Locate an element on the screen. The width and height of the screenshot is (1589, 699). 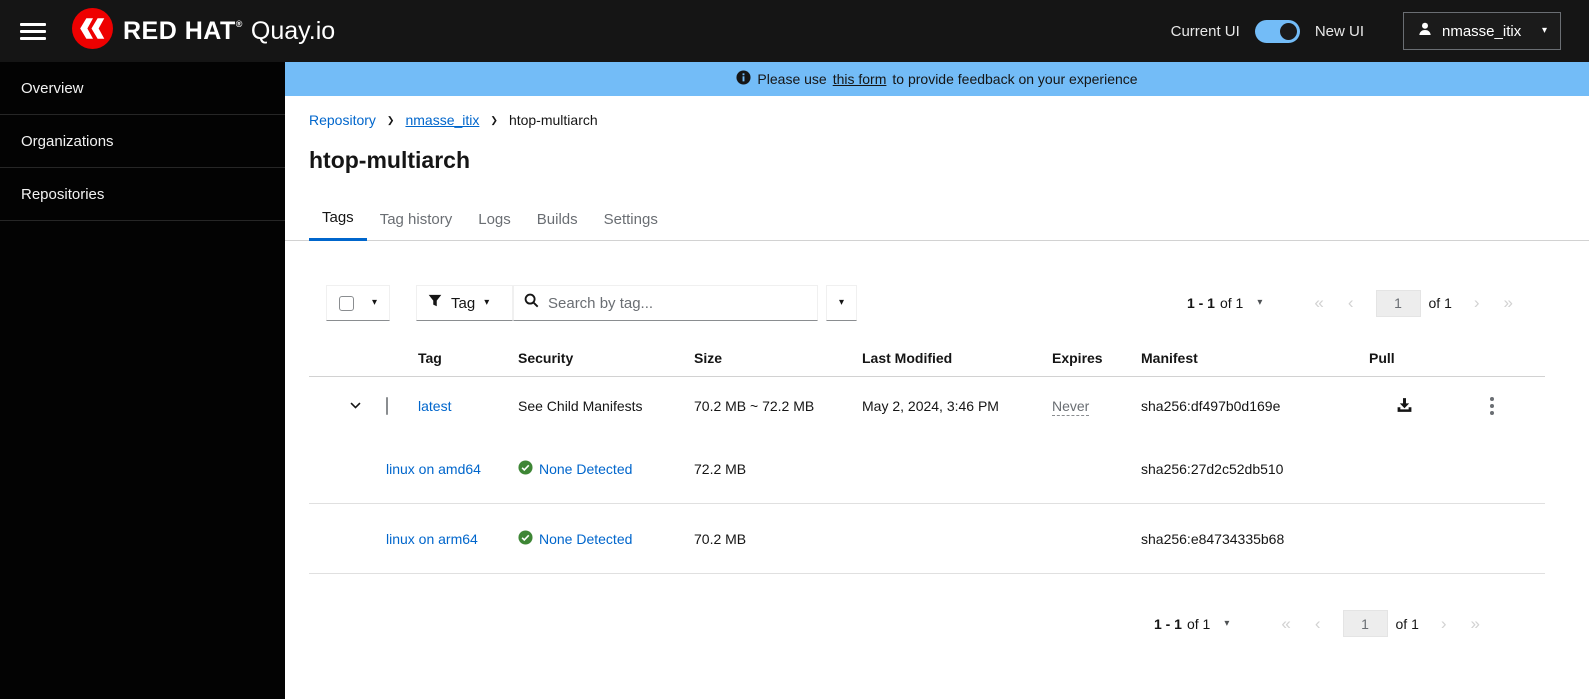
sidebar-item-overview: Overview is located at coordinates (142, 88).